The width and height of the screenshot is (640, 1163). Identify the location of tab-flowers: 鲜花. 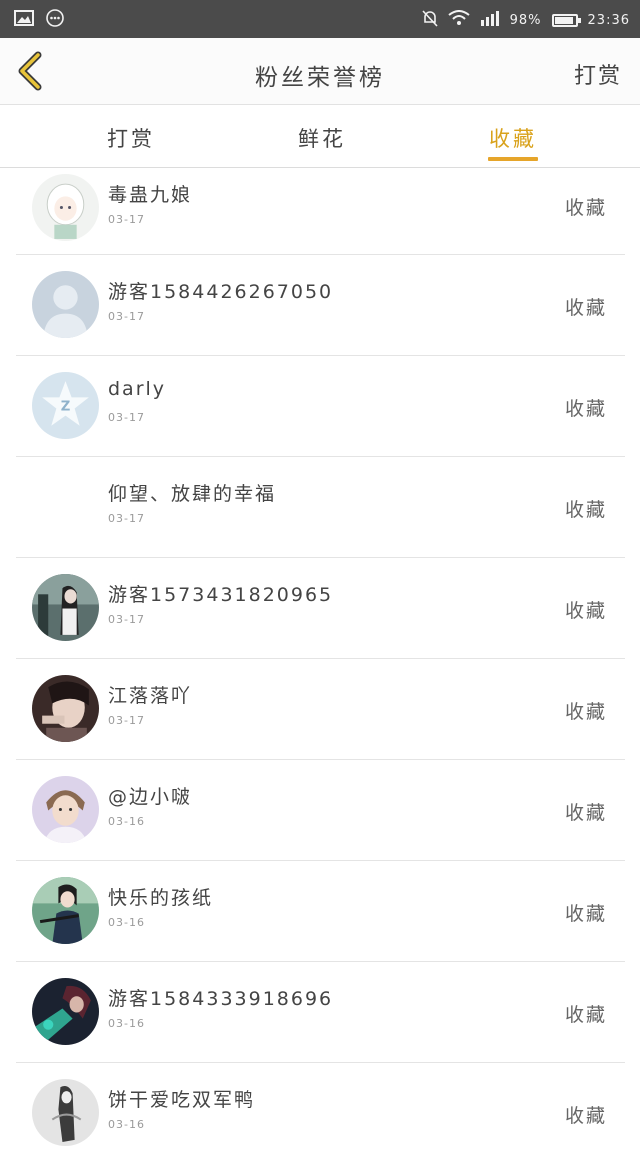
(322, 138).